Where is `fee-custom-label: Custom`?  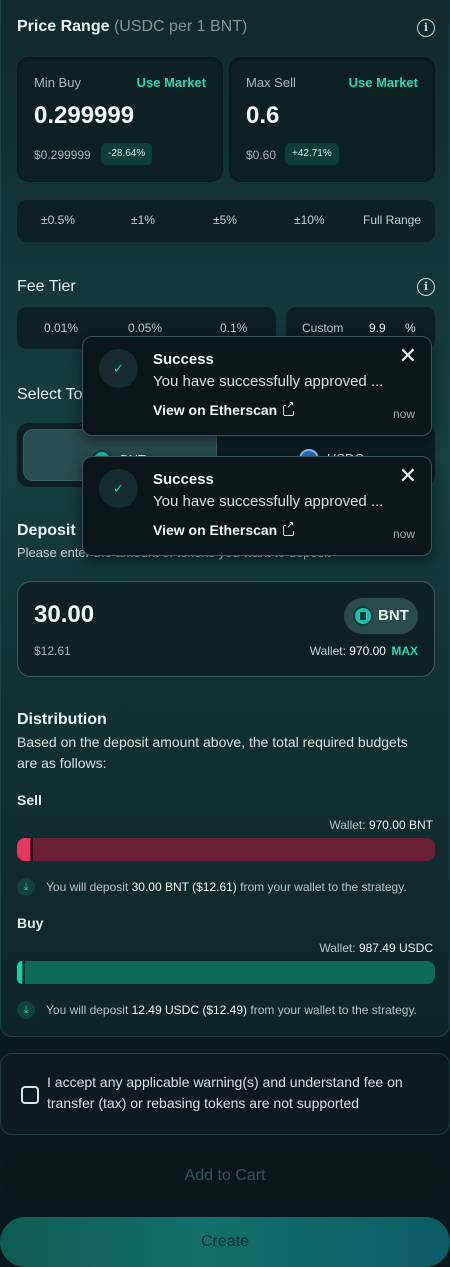 fee-custom-label: Custom is located at coordinates (323, 328).